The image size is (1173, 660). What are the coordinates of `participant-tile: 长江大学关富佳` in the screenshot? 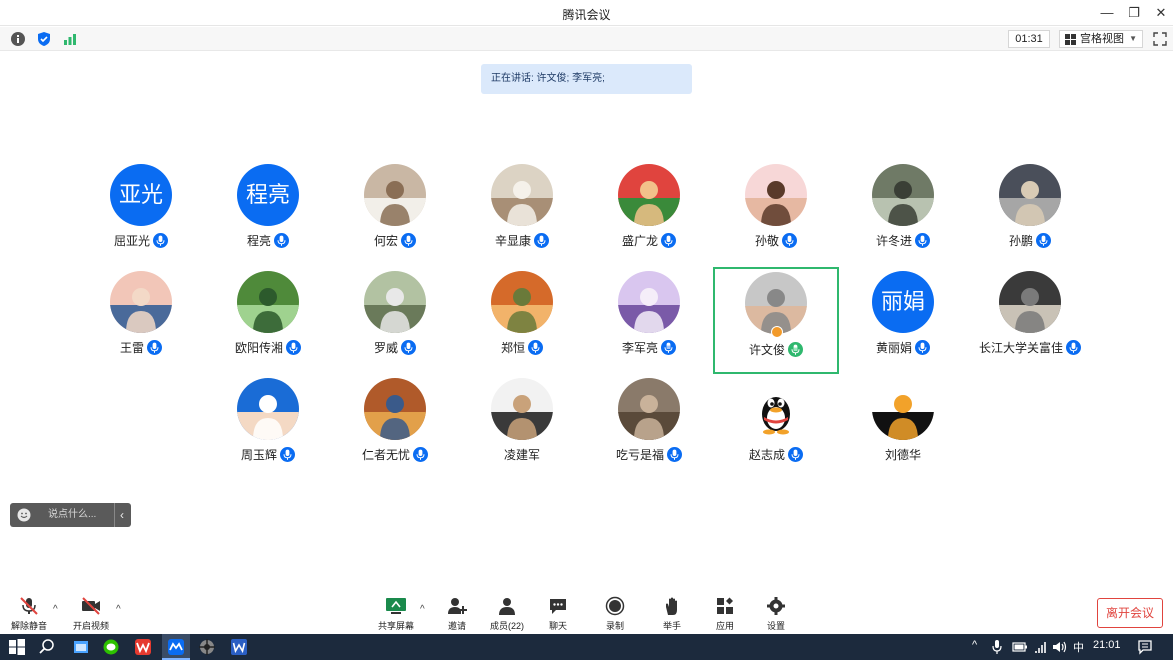 It's located at (1030, 324).